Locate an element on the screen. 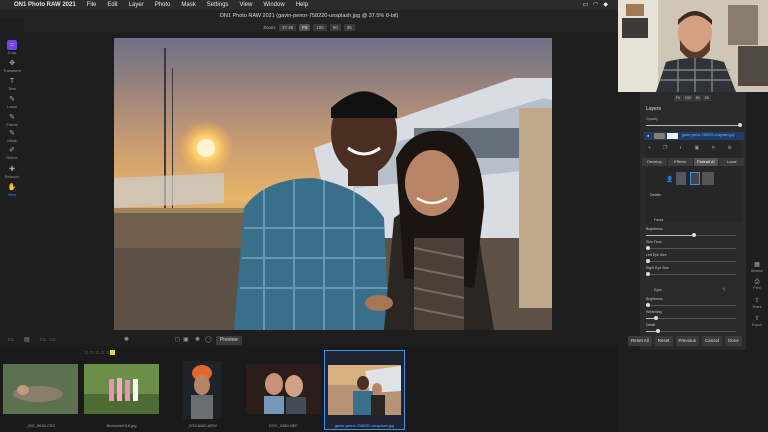  eye-icon: ● is located at coordinates (648, 135).